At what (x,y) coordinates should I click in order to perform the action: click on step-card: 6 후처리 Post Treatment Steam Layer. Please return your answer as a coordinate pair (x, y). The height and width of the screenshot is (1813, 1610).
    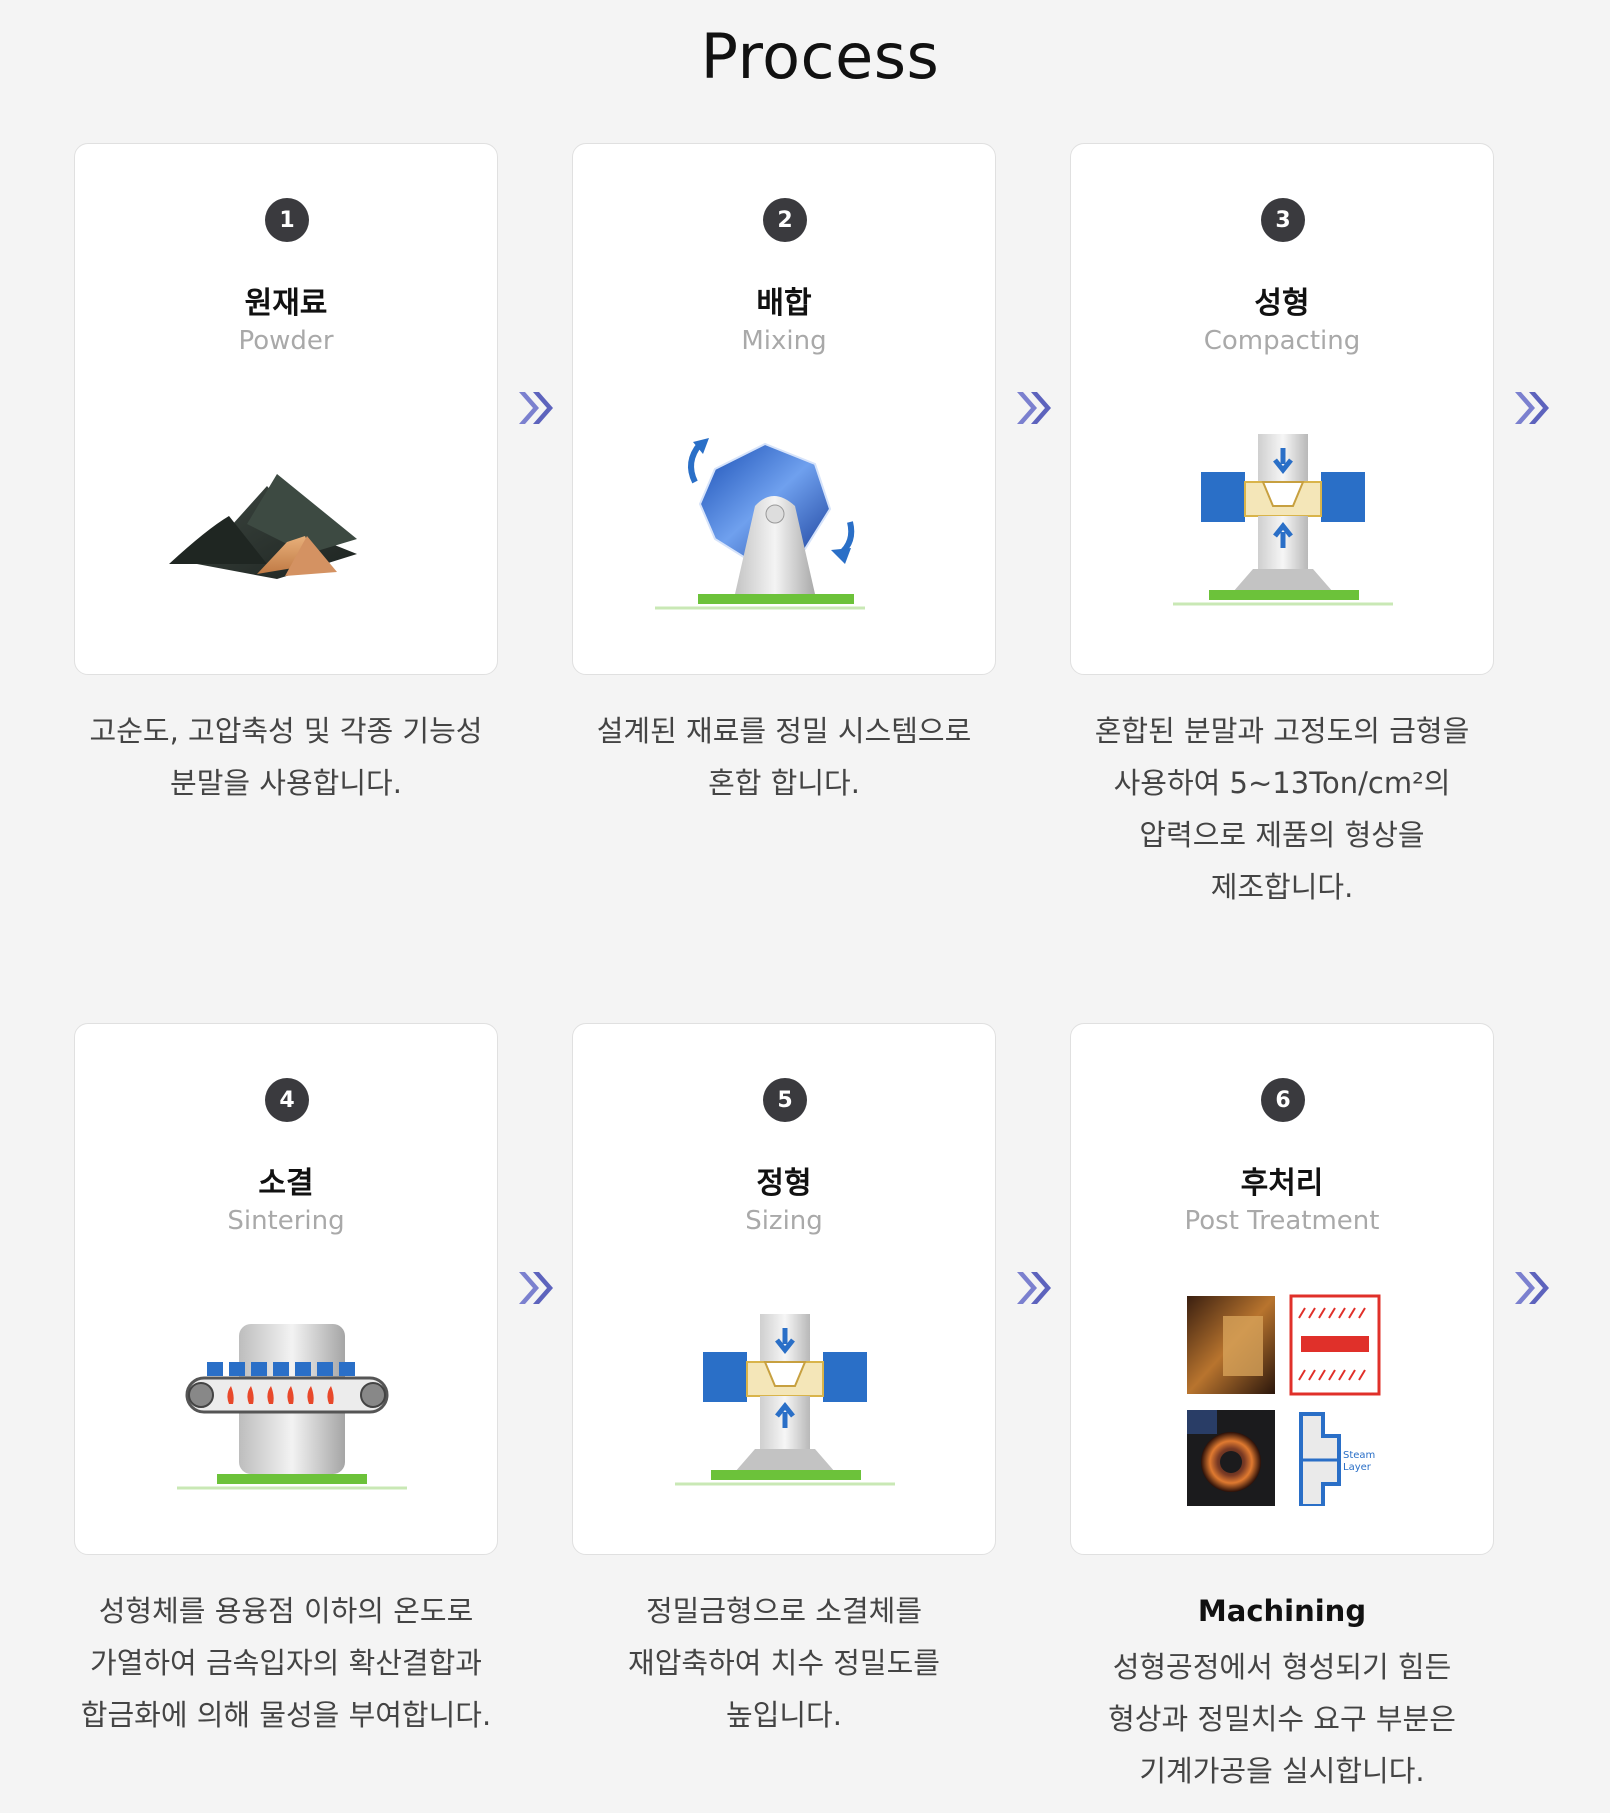
    Looking at the image, I should click on (1282, 1289).